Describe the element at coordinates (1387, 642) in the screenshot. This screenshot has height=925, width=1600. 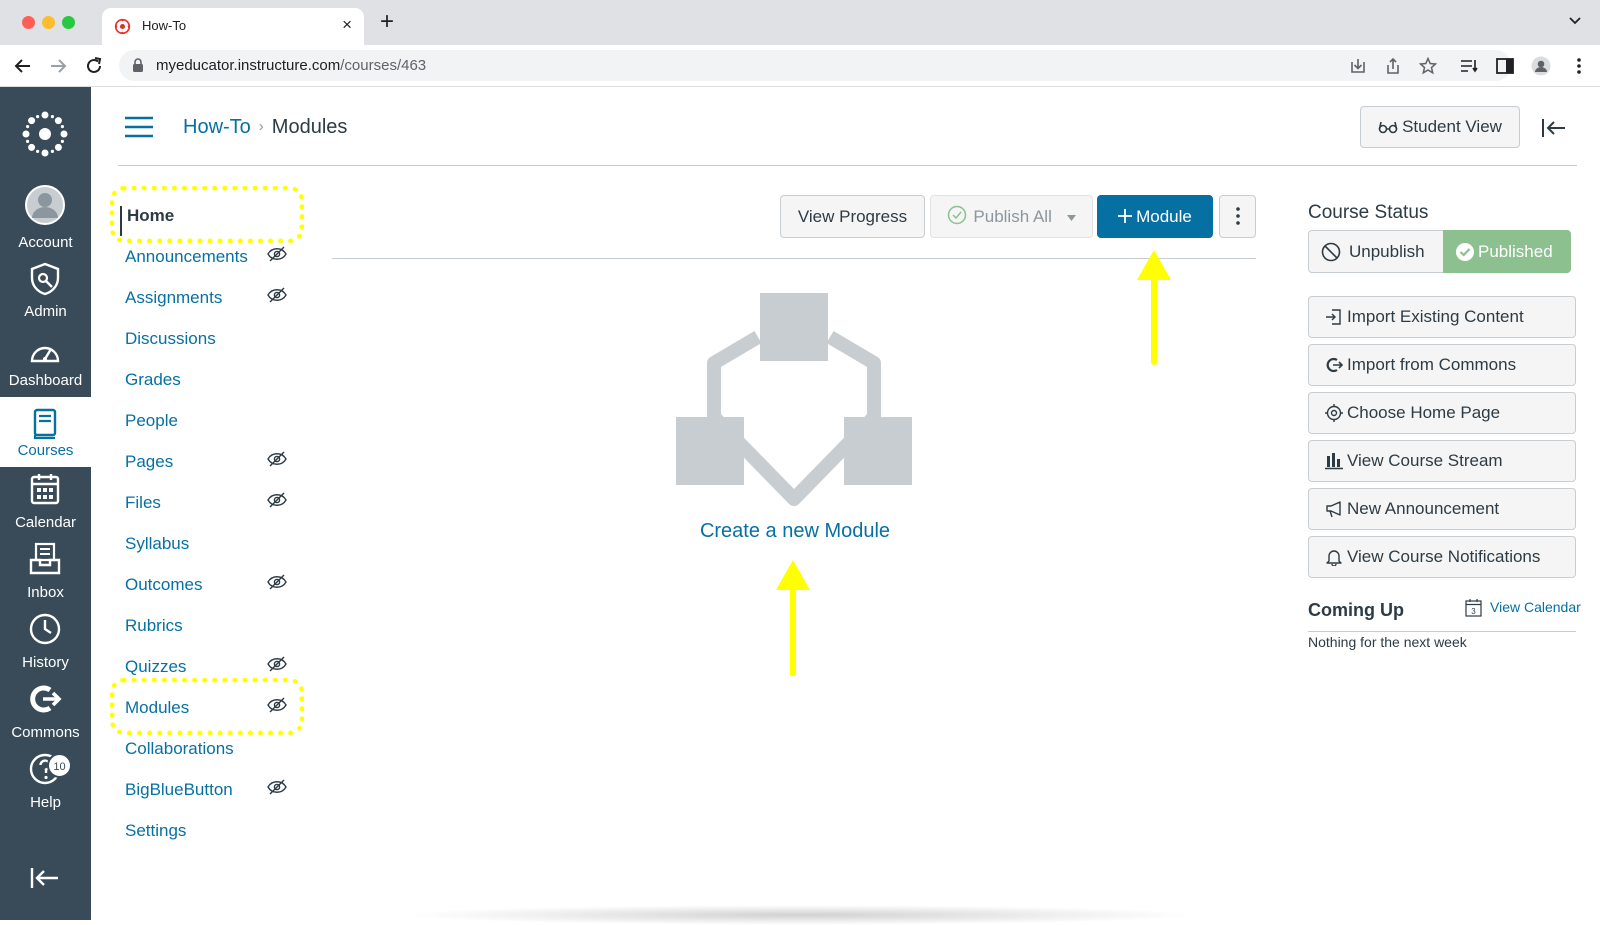
I see `coming-up-empty-text: Nothing for the next week` at that location.